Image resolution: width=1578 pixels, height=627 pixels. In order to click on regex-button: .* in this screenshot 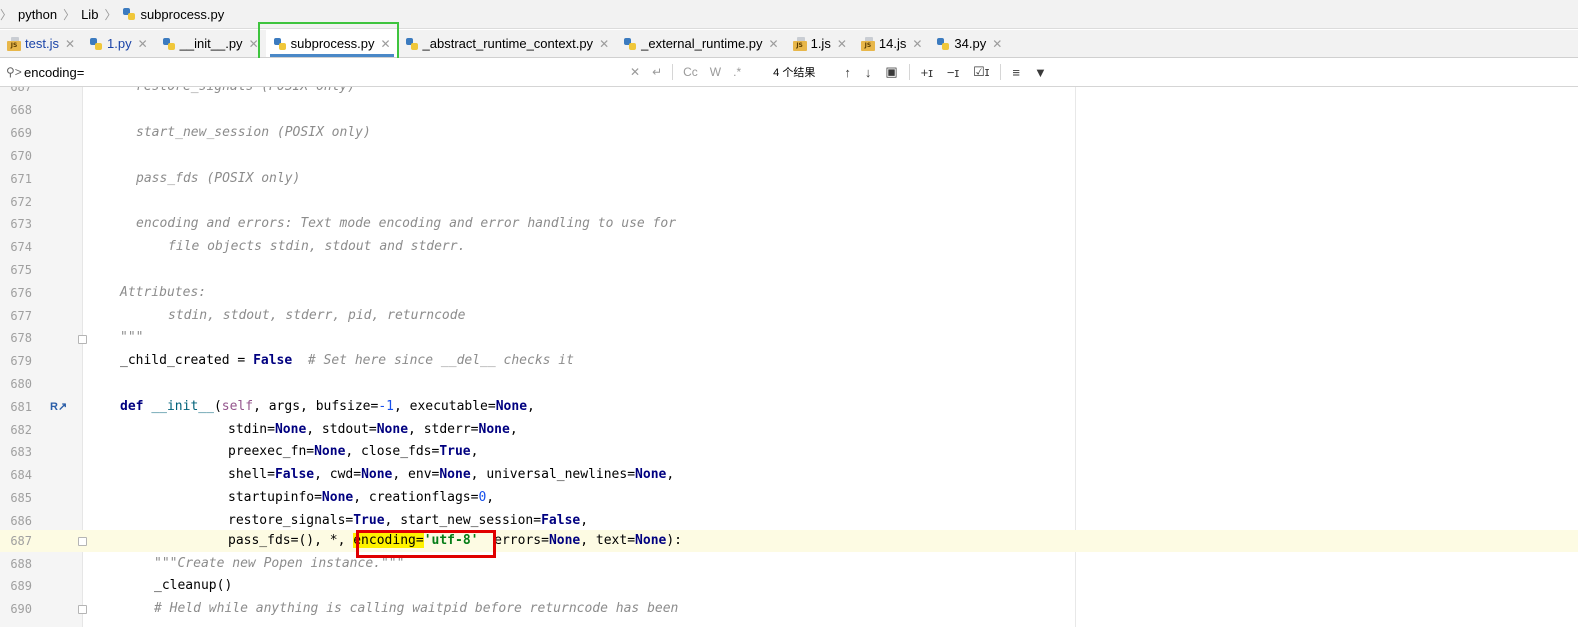, I will do `click(737, 72)`.